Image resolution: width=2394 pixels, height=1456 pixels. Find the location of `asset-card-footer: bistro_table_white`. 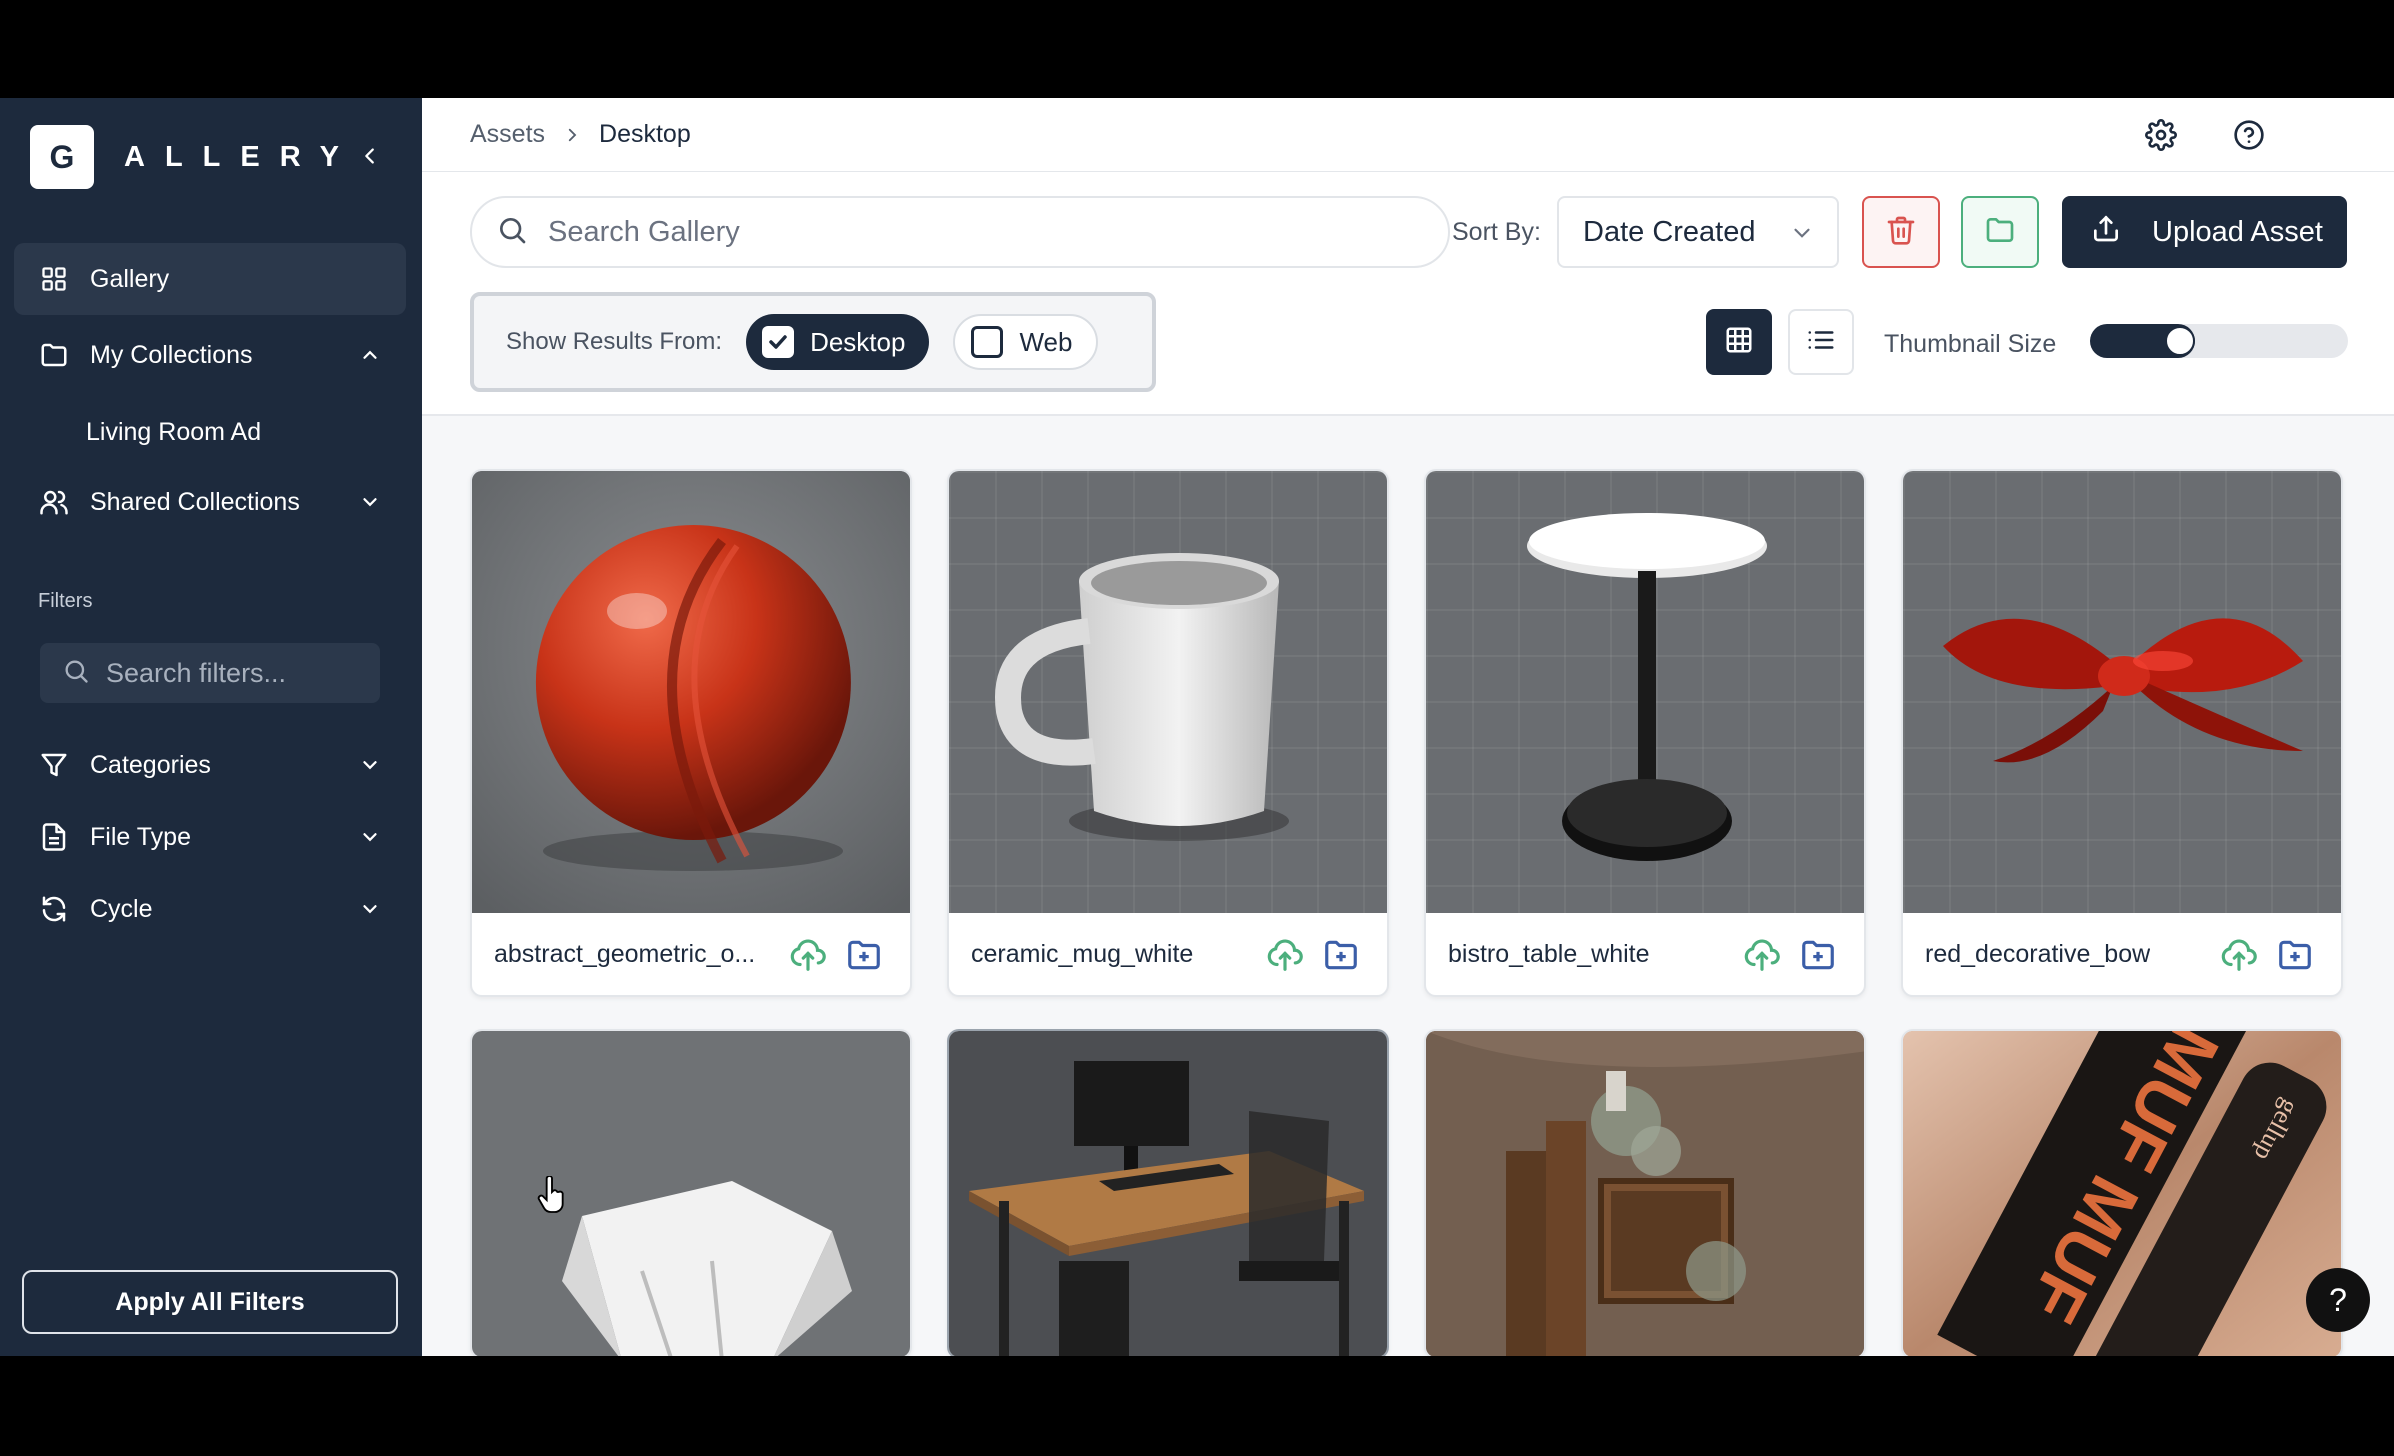

asset-card-footer: bistro_table_white is located at coordinates (1645, 954).